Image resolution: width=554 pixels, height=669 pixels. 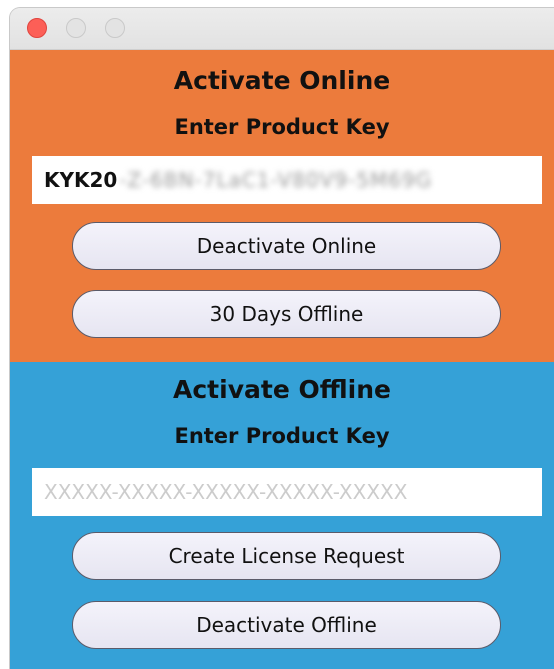 What do you see at coordinates (286, 625) in the screenshot?
I see `deactivate-offline-button: Deactivate Offline` at bounding box center [286, 625].